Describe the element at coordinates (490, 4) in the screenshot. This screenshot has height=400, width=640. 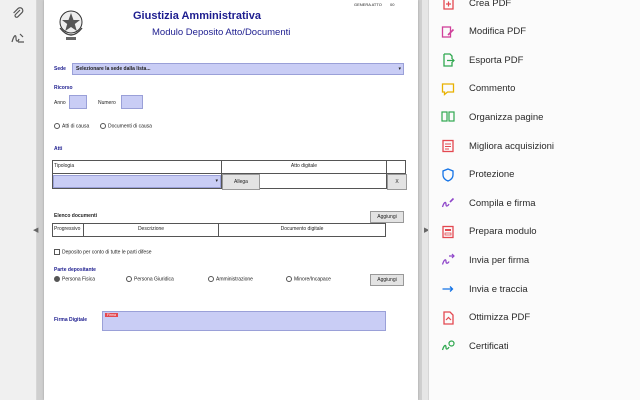
I see `tool-label: Crea PDF` at that location.